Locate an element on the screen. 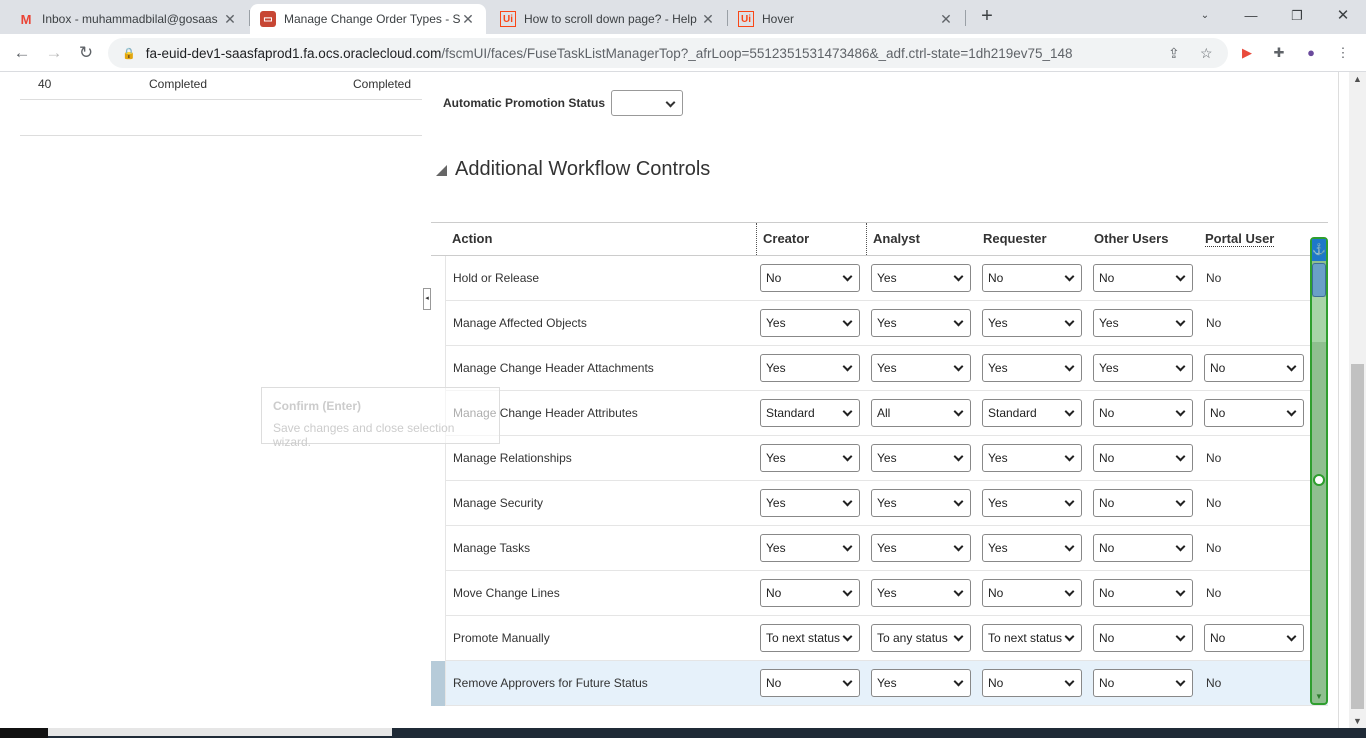  extension-record-icon: ▶ is located at coordinates (1247, 53).